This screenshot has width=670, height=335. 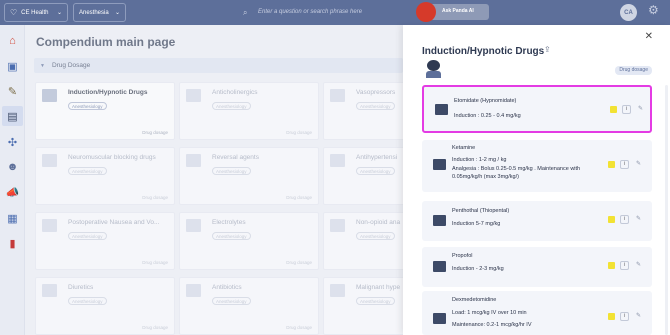 I want to click on sidebar: ⌂ ▣ ✎ ▤ ✣ ☻ 📣 ▦ ▮, so click(x=12, y=180).